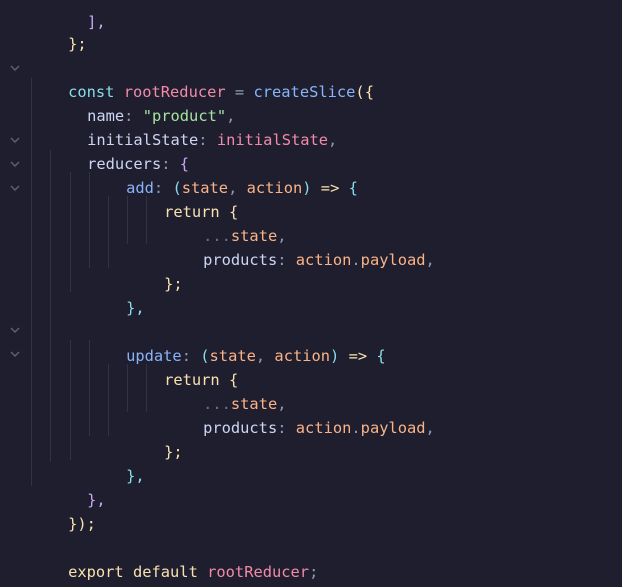  Describe the element at coordinates (96, 572) in the screenshot. I see `code-token: export` at that location.